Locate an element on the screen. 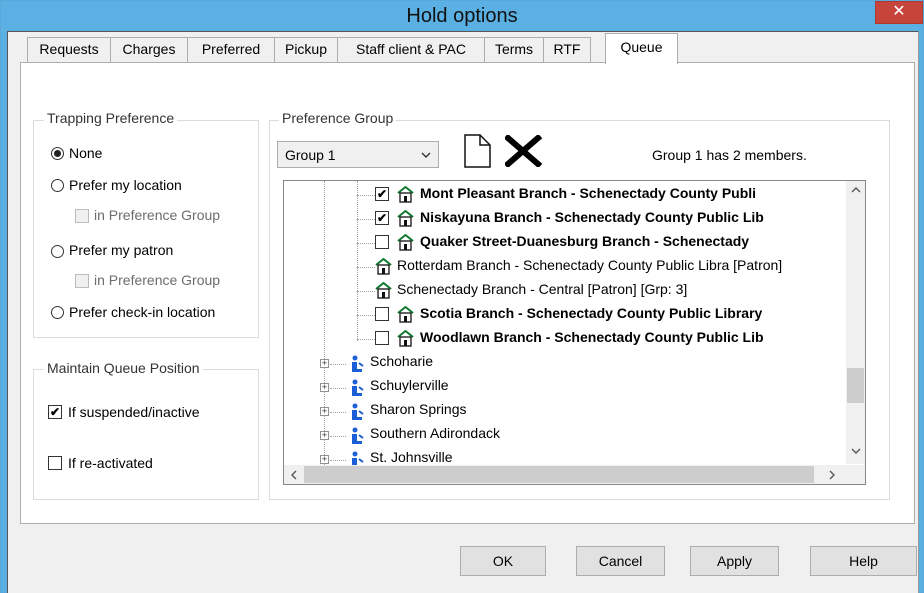 The image size is (924, 593). radio-prefer-my-location-label: Prefer my location is located at coordinates (125, 185).